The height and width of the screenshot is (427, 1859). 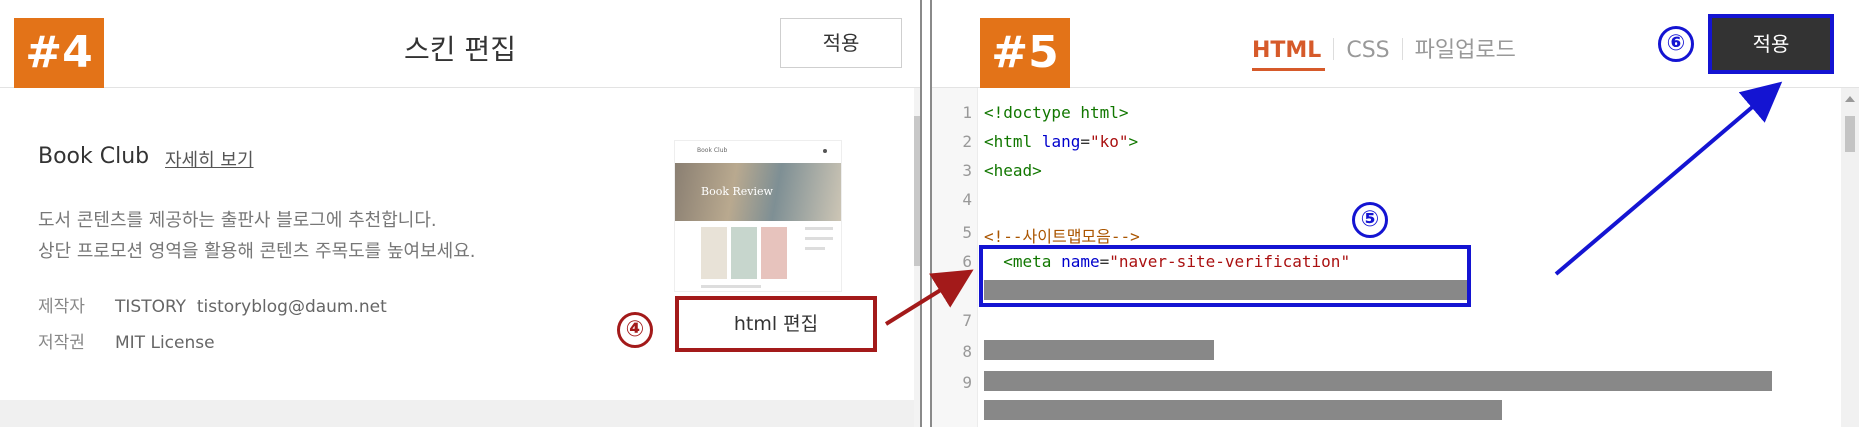 What do you see at coordinates (967, 382) in the screenshot?
I see `line-number: 9` at bounding box center [967, 382].